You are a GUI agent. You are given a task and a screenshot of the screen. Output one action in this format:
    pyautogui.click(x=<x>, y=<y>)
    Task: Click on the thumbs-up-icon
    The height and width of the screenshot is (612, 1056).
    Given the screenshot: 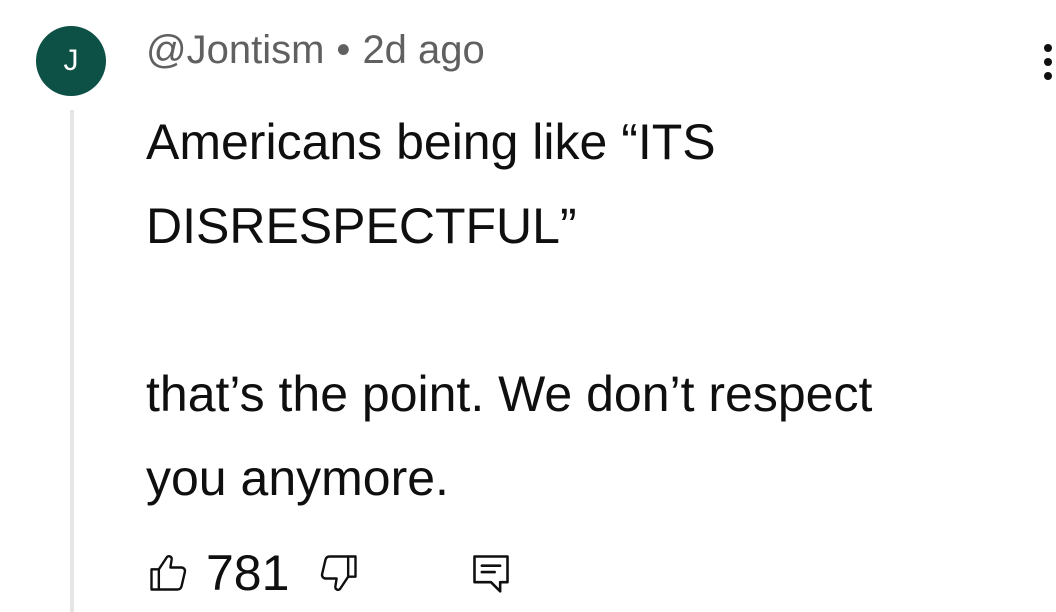 What is the action you would take?
    pyautogui.click(x=168, y=573)
    